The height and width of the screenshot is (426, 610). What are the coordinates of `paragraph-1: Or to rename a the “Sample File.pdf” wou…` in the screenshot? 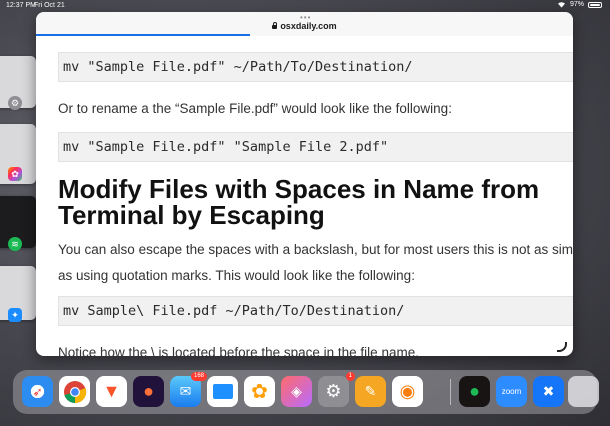 It's located at (255, 108).